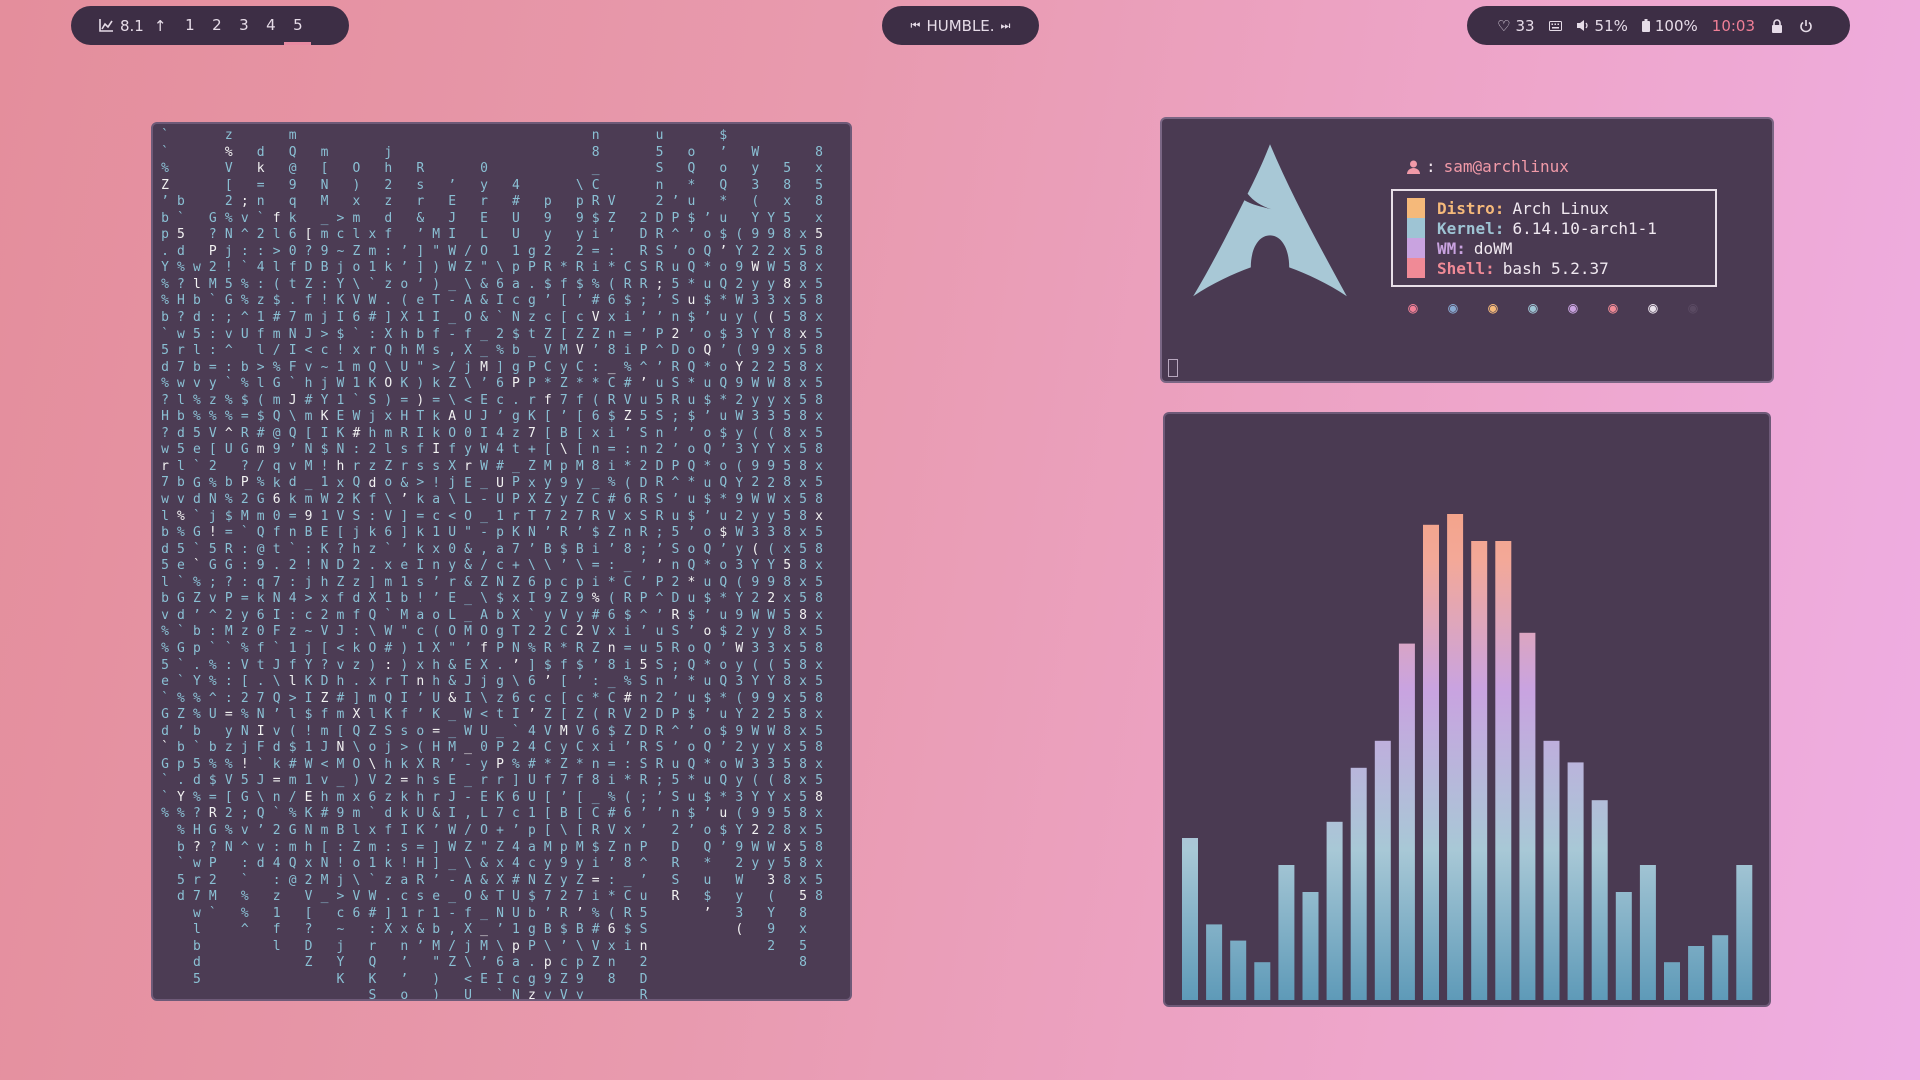 This screenshot has width=1920, height=1080. I want to click on prev-track-icon: ⏮, so click(916, 26).